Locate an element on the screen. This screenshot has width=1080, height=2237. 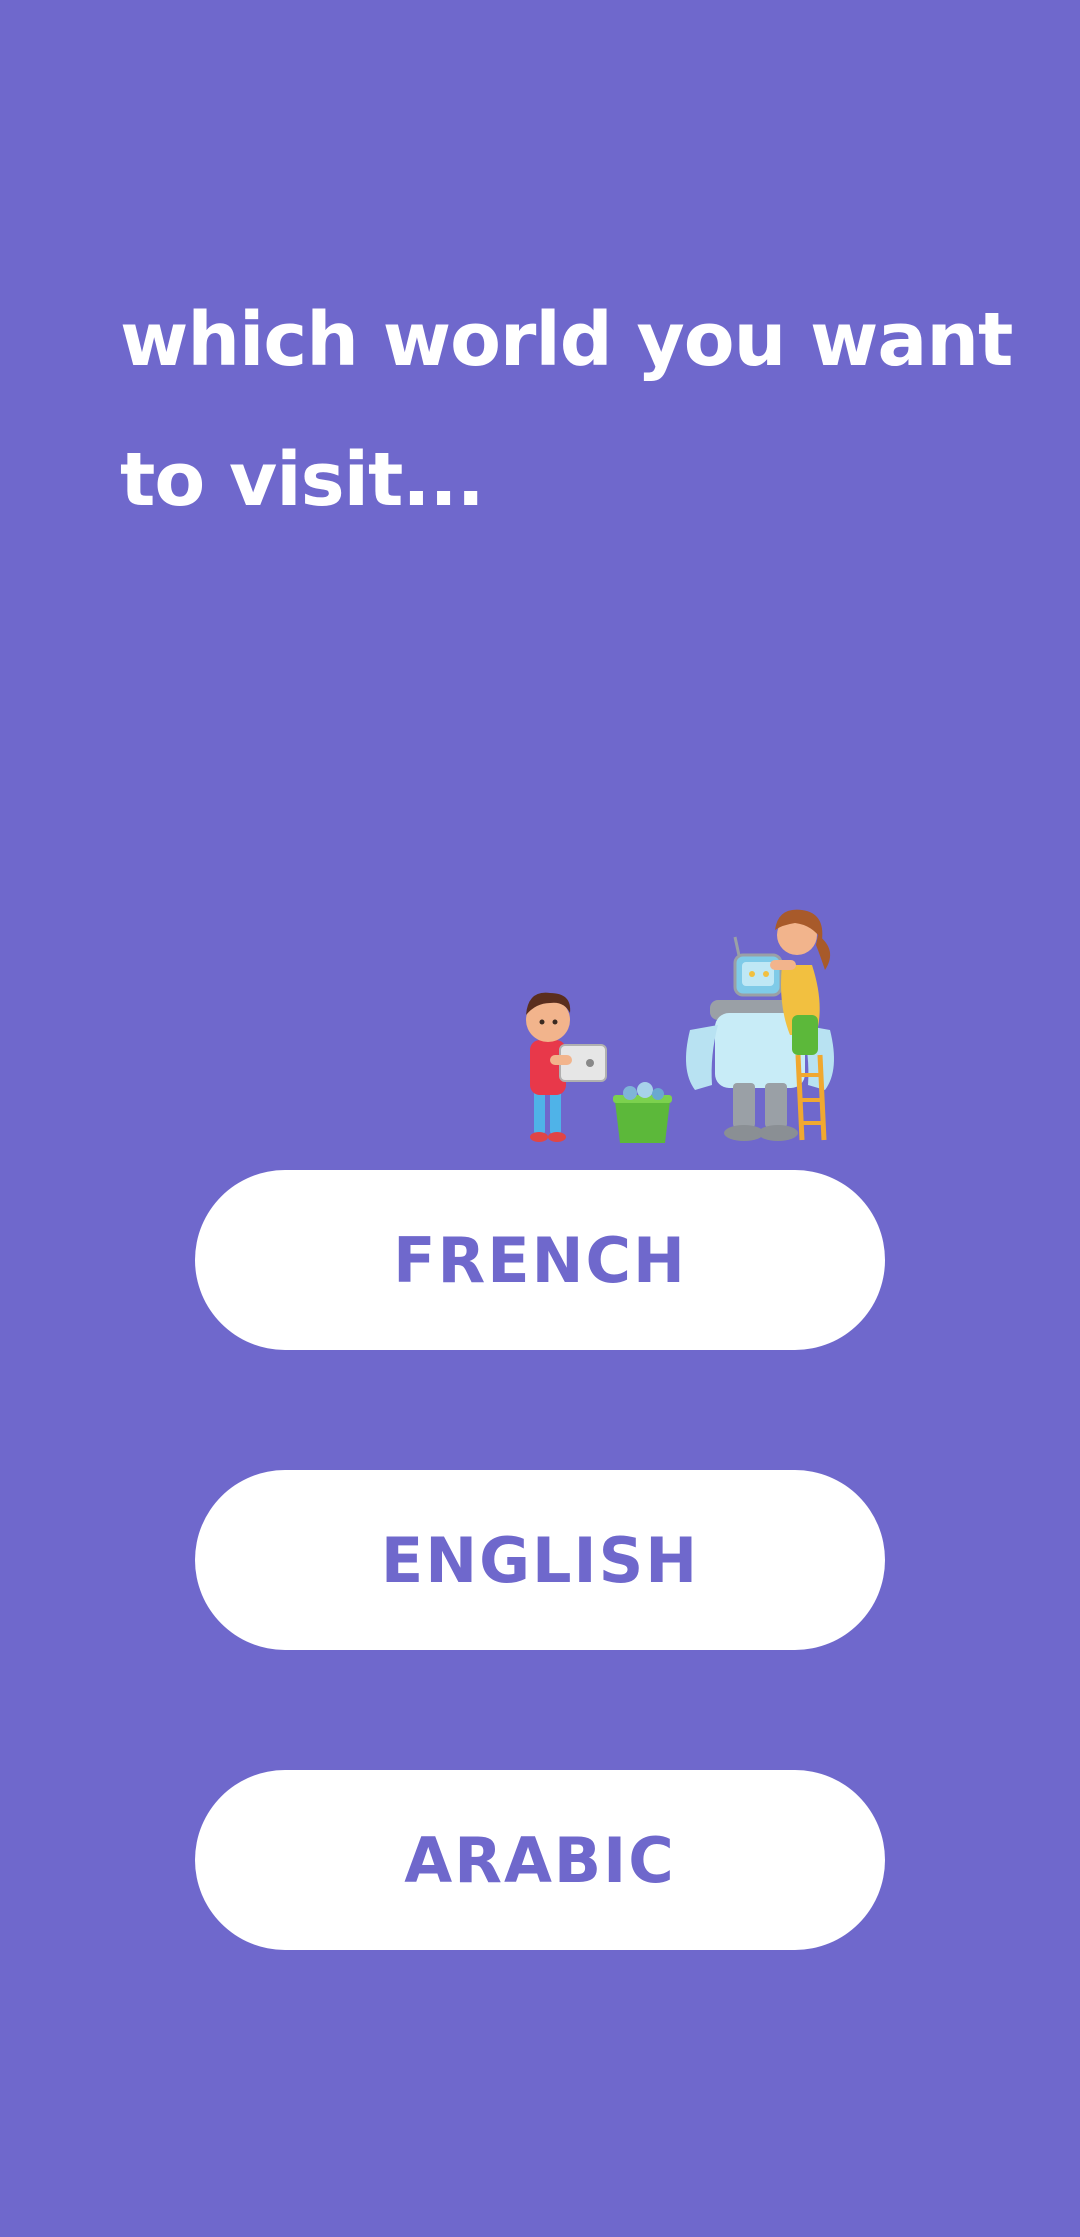
french-button: FRENCH is located at coordinates (540, 1260).